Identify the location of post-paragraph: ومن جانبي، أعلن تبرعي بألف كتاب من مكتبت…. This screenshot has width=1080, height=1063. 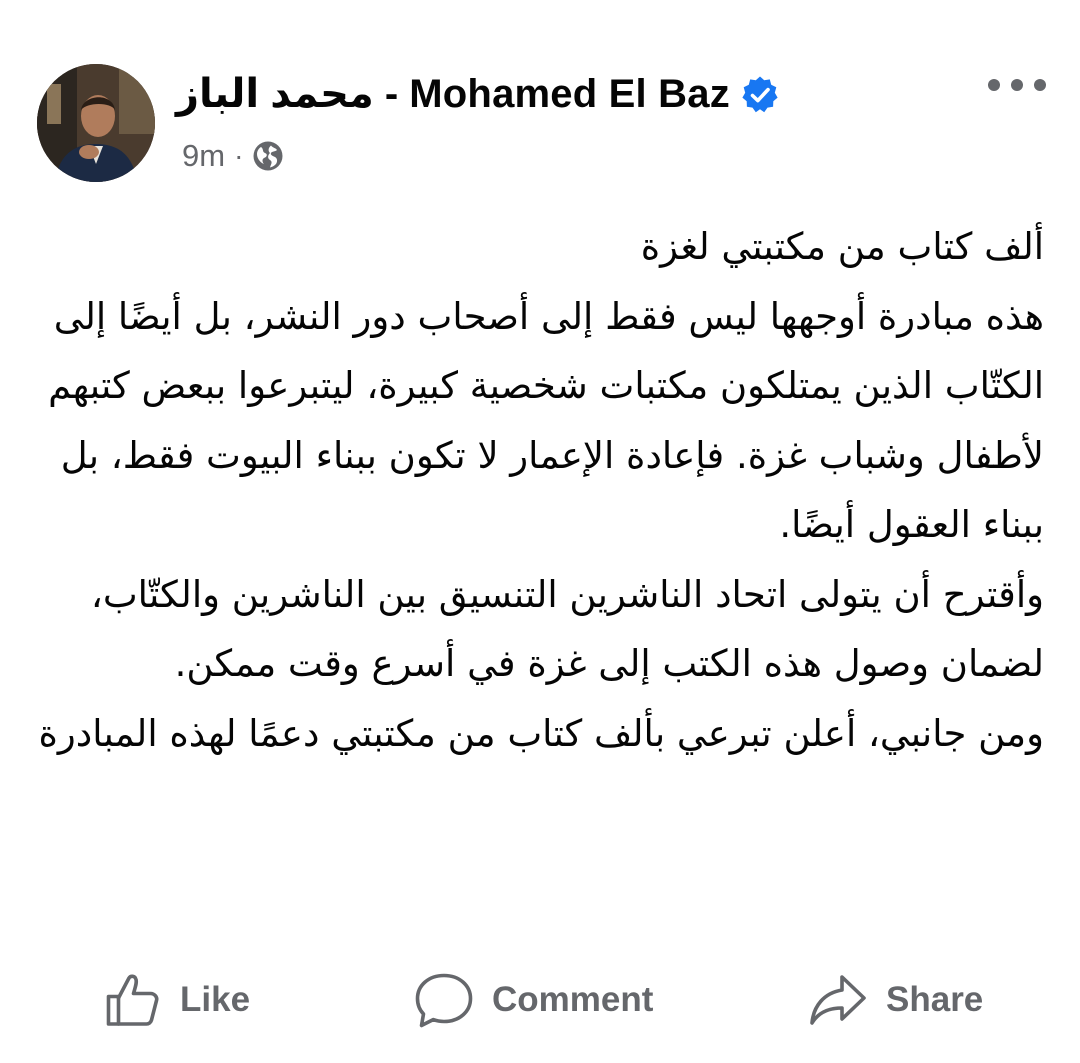
(541, 733).